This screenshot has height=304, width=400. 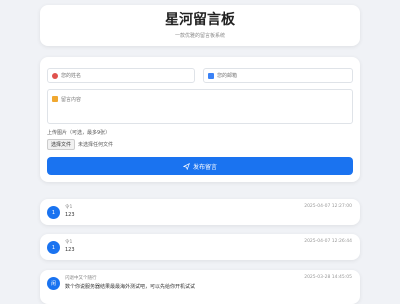 What do you see at coordinates (55, 99) in the screenshot?
I see `note-icon` at bounding box center [55, 99].